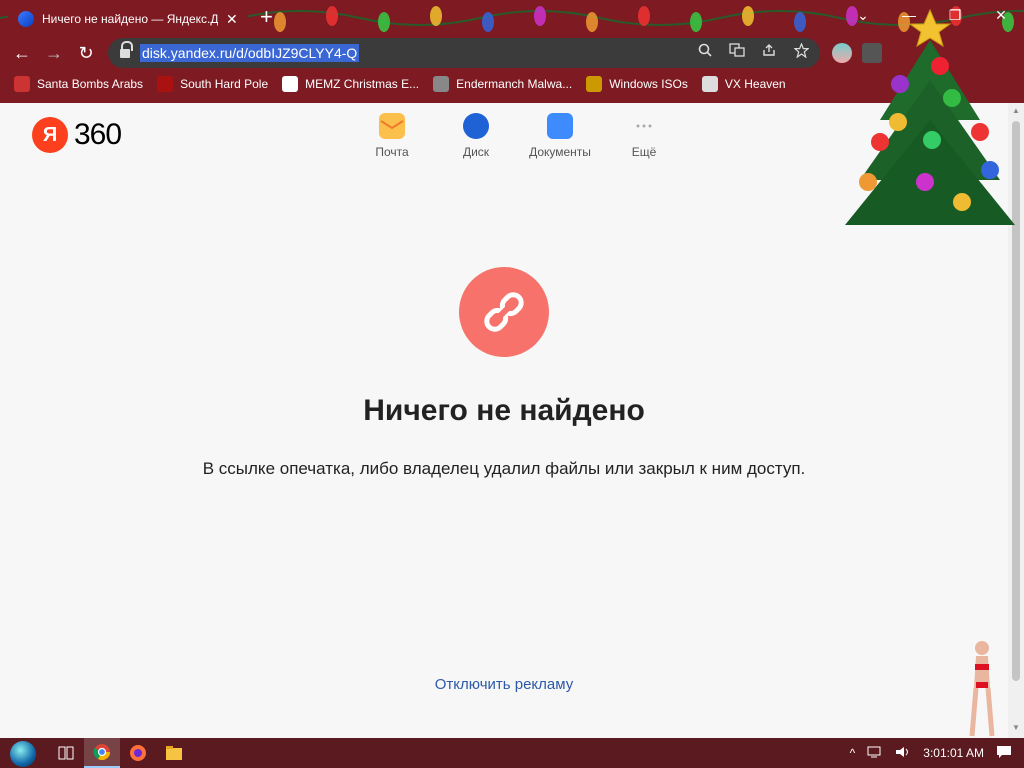 The image size is (1024, 768). I want to click on network-icon, so click(875, 753).